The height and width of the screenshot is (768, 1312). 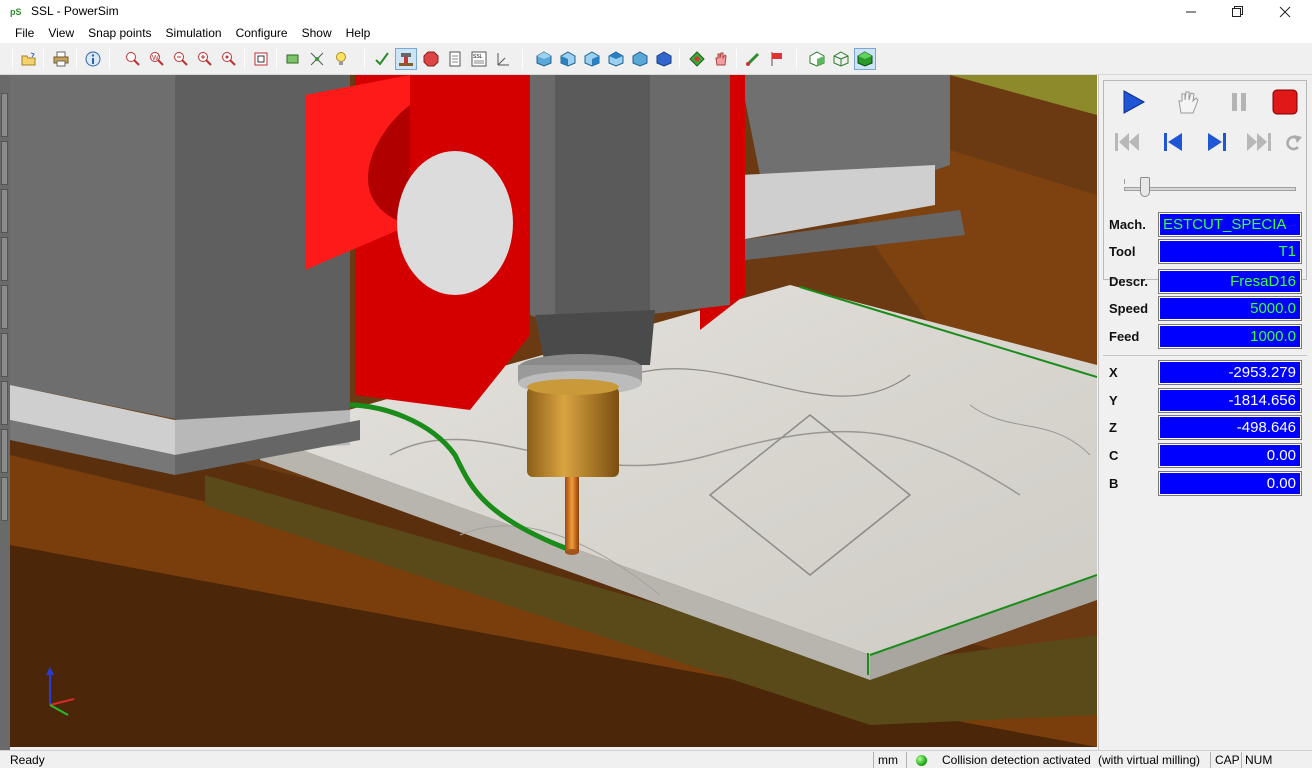 I want to click on speed-row: Speed 5000.0, so click(x=1205, y=308).